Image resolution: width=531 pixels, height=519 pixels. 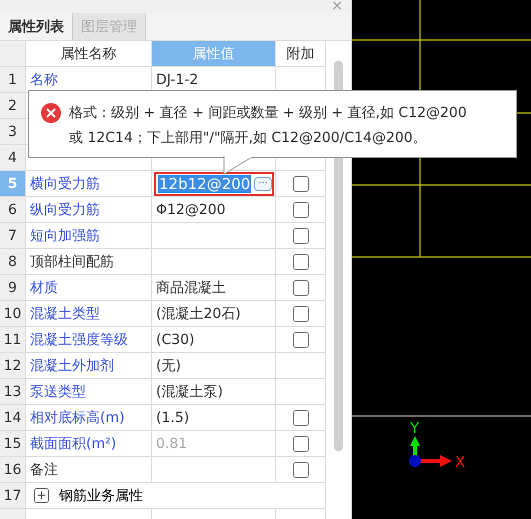 What do you see at coordinates (13, 132) in the screenshot?
I see `row-number: 3` at bounding box center [13, 132].